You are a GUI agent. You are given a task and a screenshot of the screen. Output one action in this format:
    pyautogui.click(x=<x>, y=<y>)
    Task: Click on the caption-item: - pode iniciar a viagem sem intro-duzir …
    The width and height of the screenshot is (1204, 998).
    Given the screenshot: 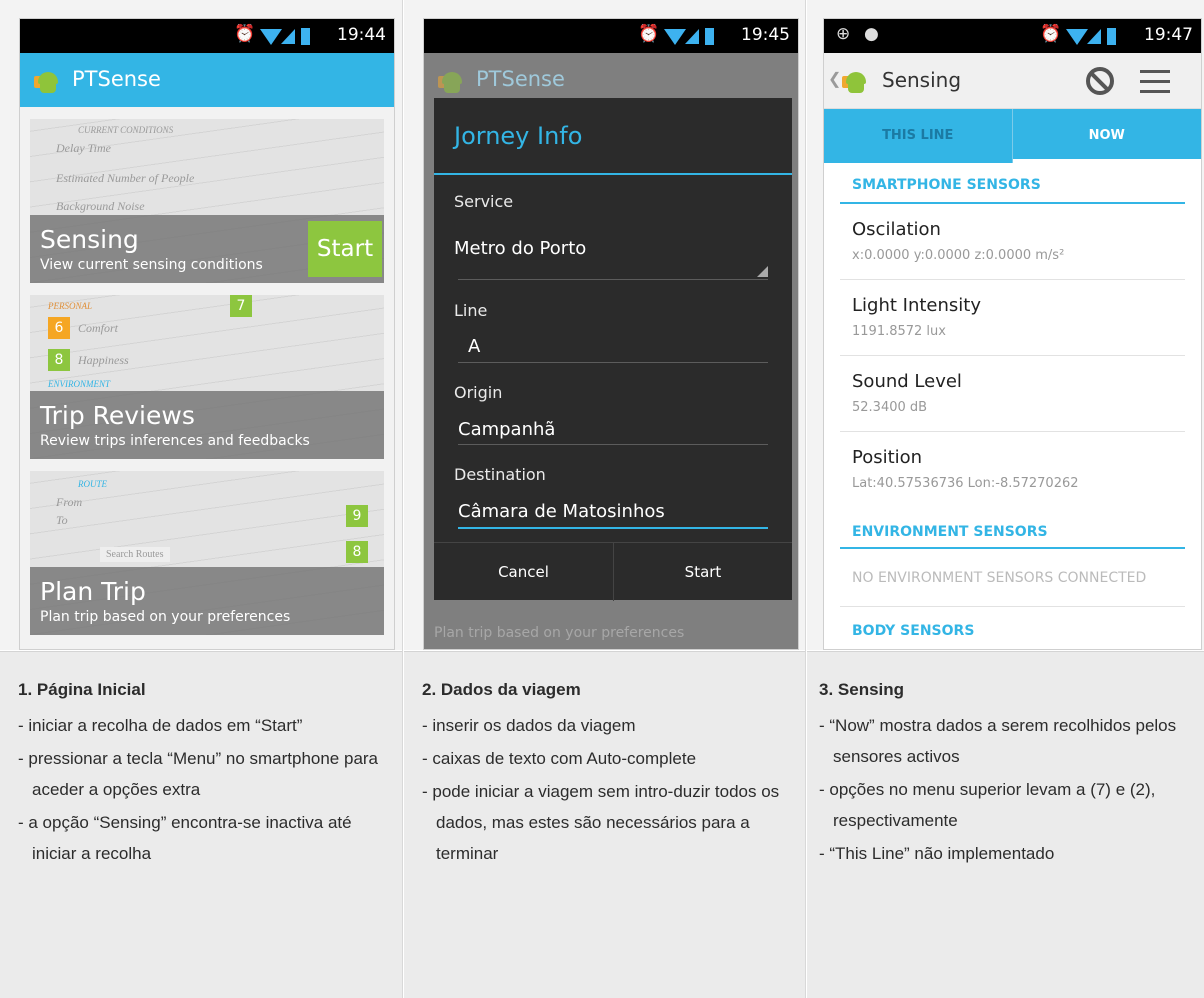 What is the action you would take?
    pyautogui.click(x=601, y=822)
    